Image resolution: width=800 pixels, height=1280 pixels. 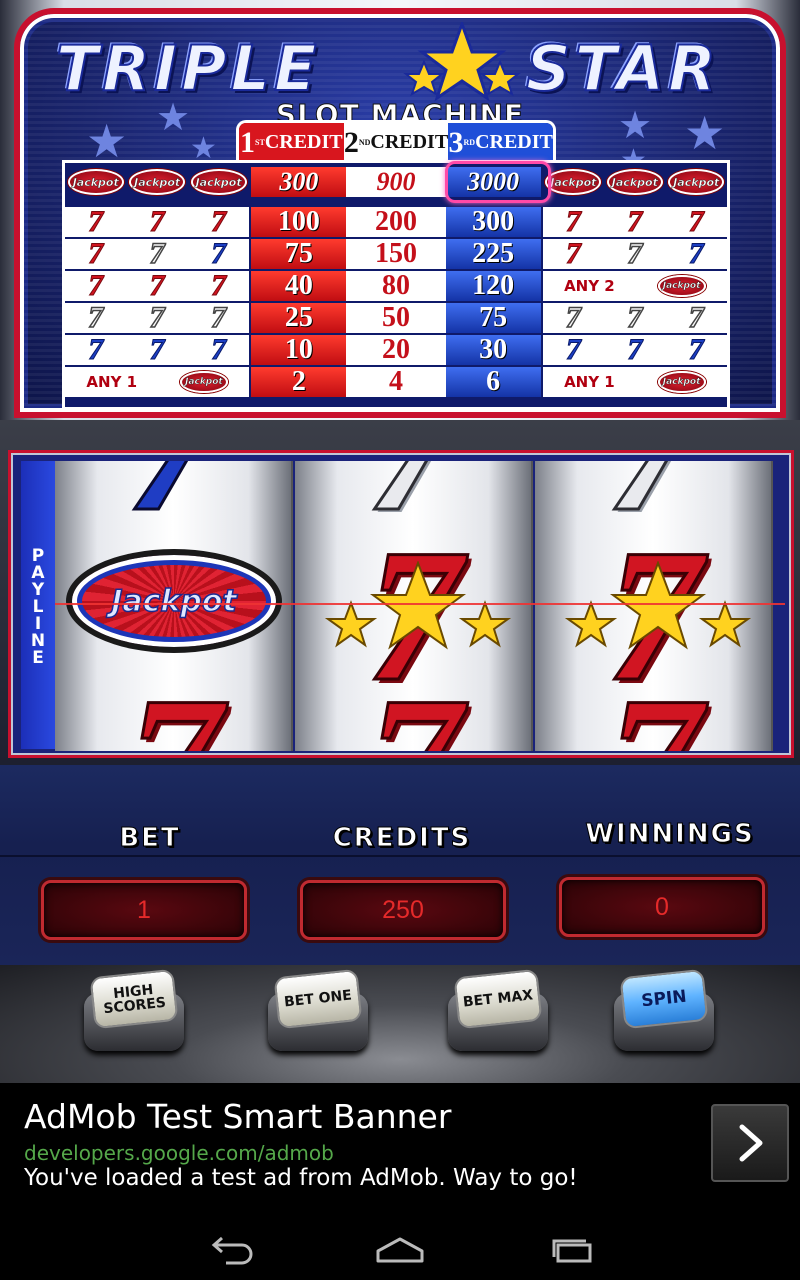 I want to click on title-star: STAR, so click(x=622, y=68).